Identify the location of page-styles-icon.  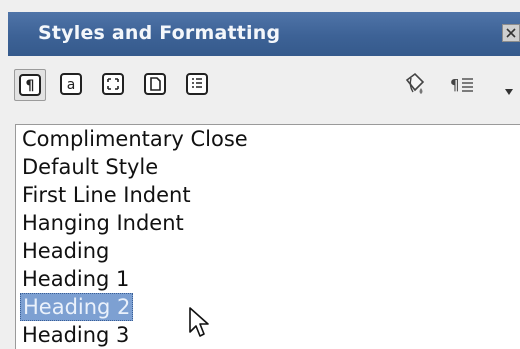
(155, 84).